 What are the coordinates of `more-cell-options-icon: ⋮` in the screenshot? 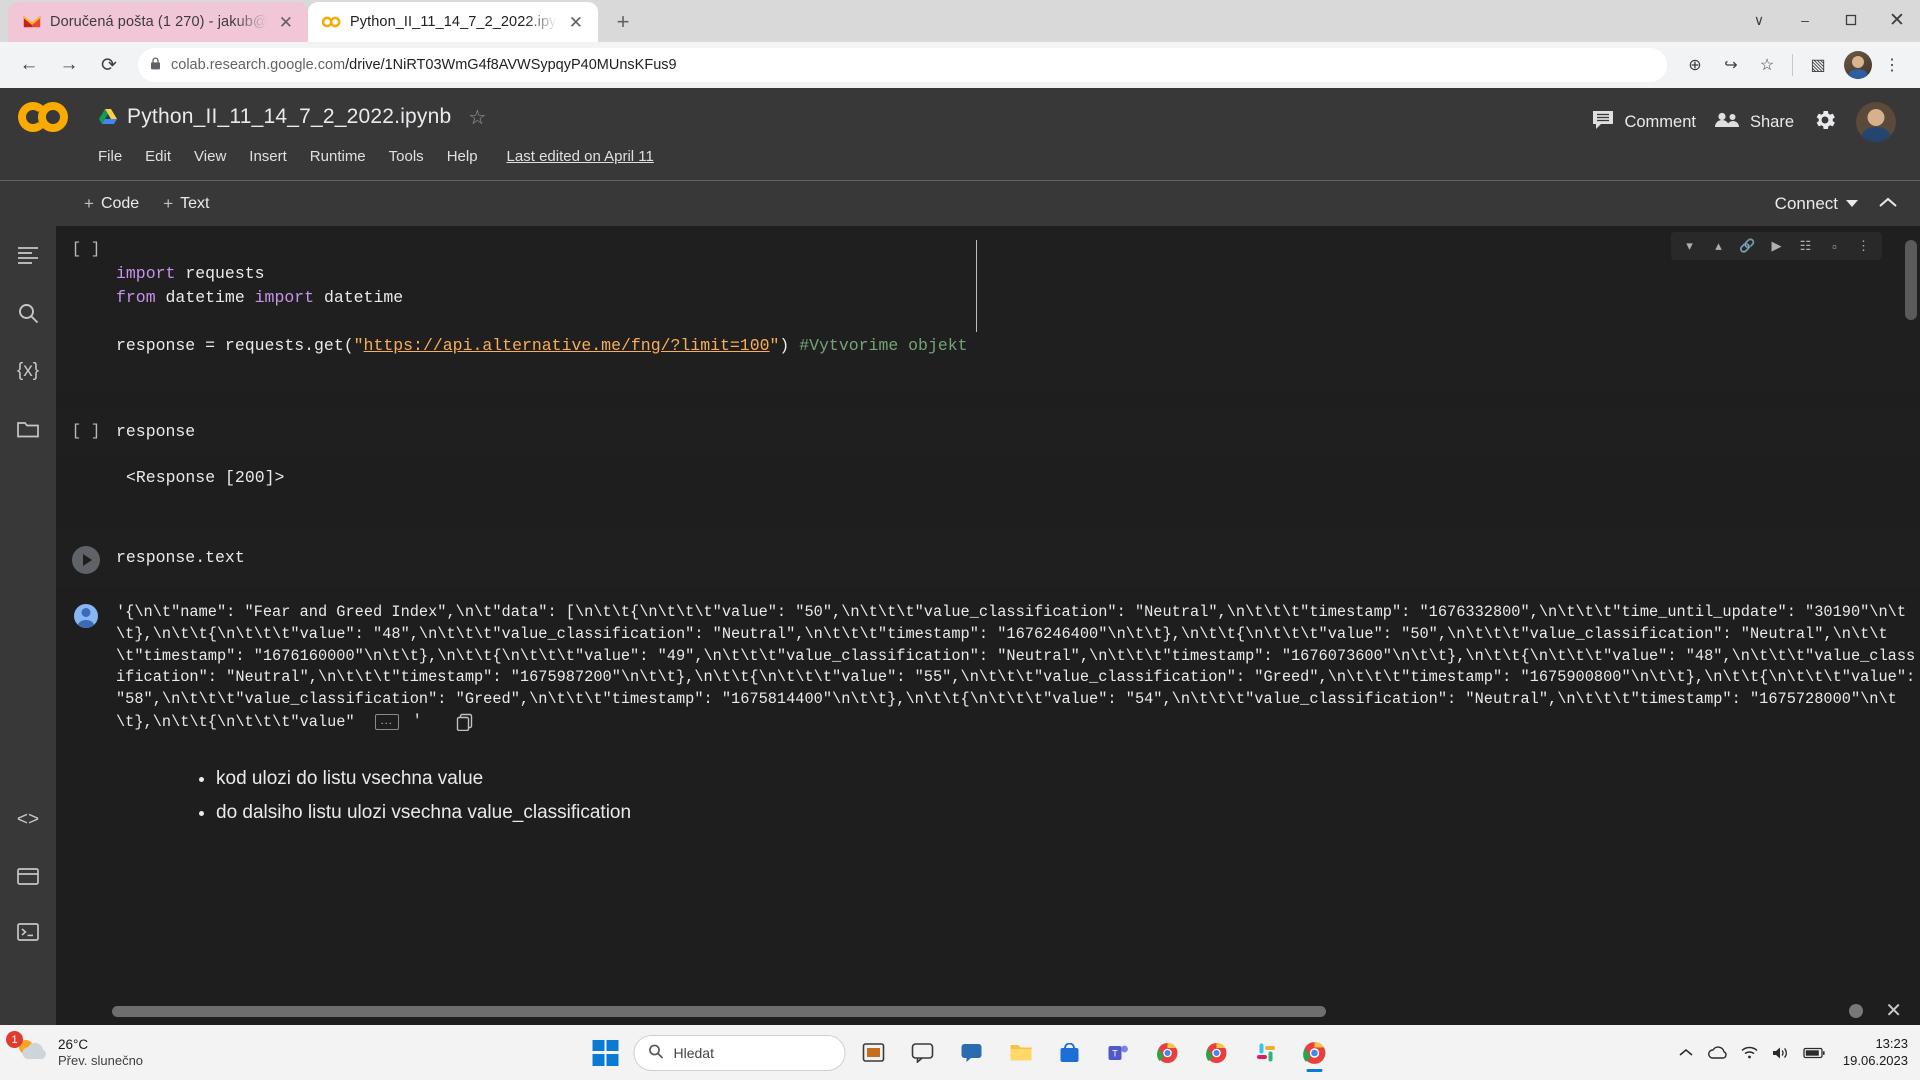 It's located at (1863, 246).